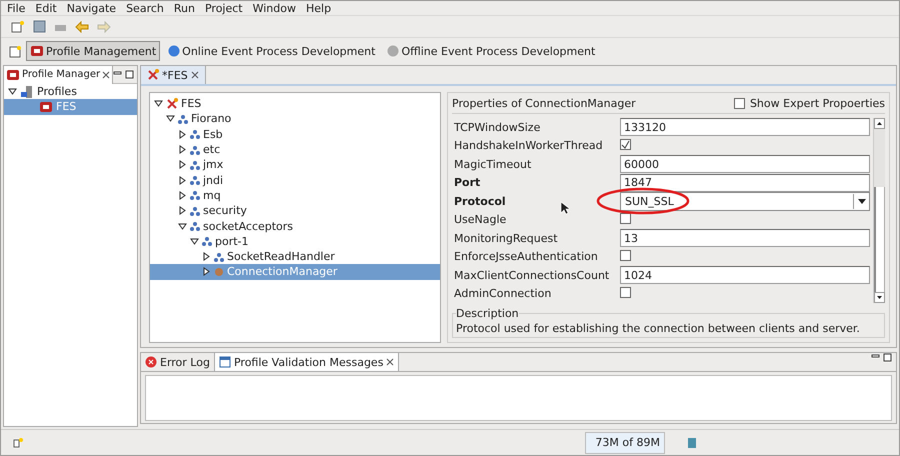  I want to click on menu-item: Window, so click(275, 8).